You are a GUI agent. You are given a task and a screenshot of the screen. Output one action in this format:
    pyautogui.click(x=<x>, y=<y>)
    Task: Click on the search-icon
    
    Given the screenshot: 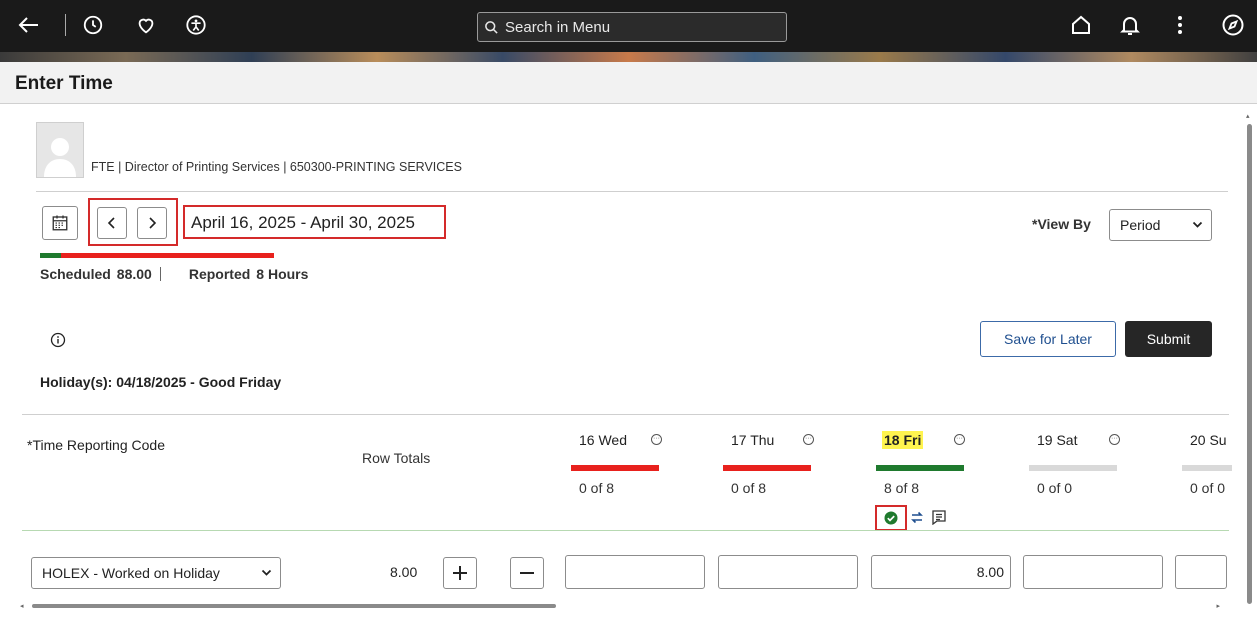 What is the action you would take?
    pyautogui.click(x=491, y=27)
    